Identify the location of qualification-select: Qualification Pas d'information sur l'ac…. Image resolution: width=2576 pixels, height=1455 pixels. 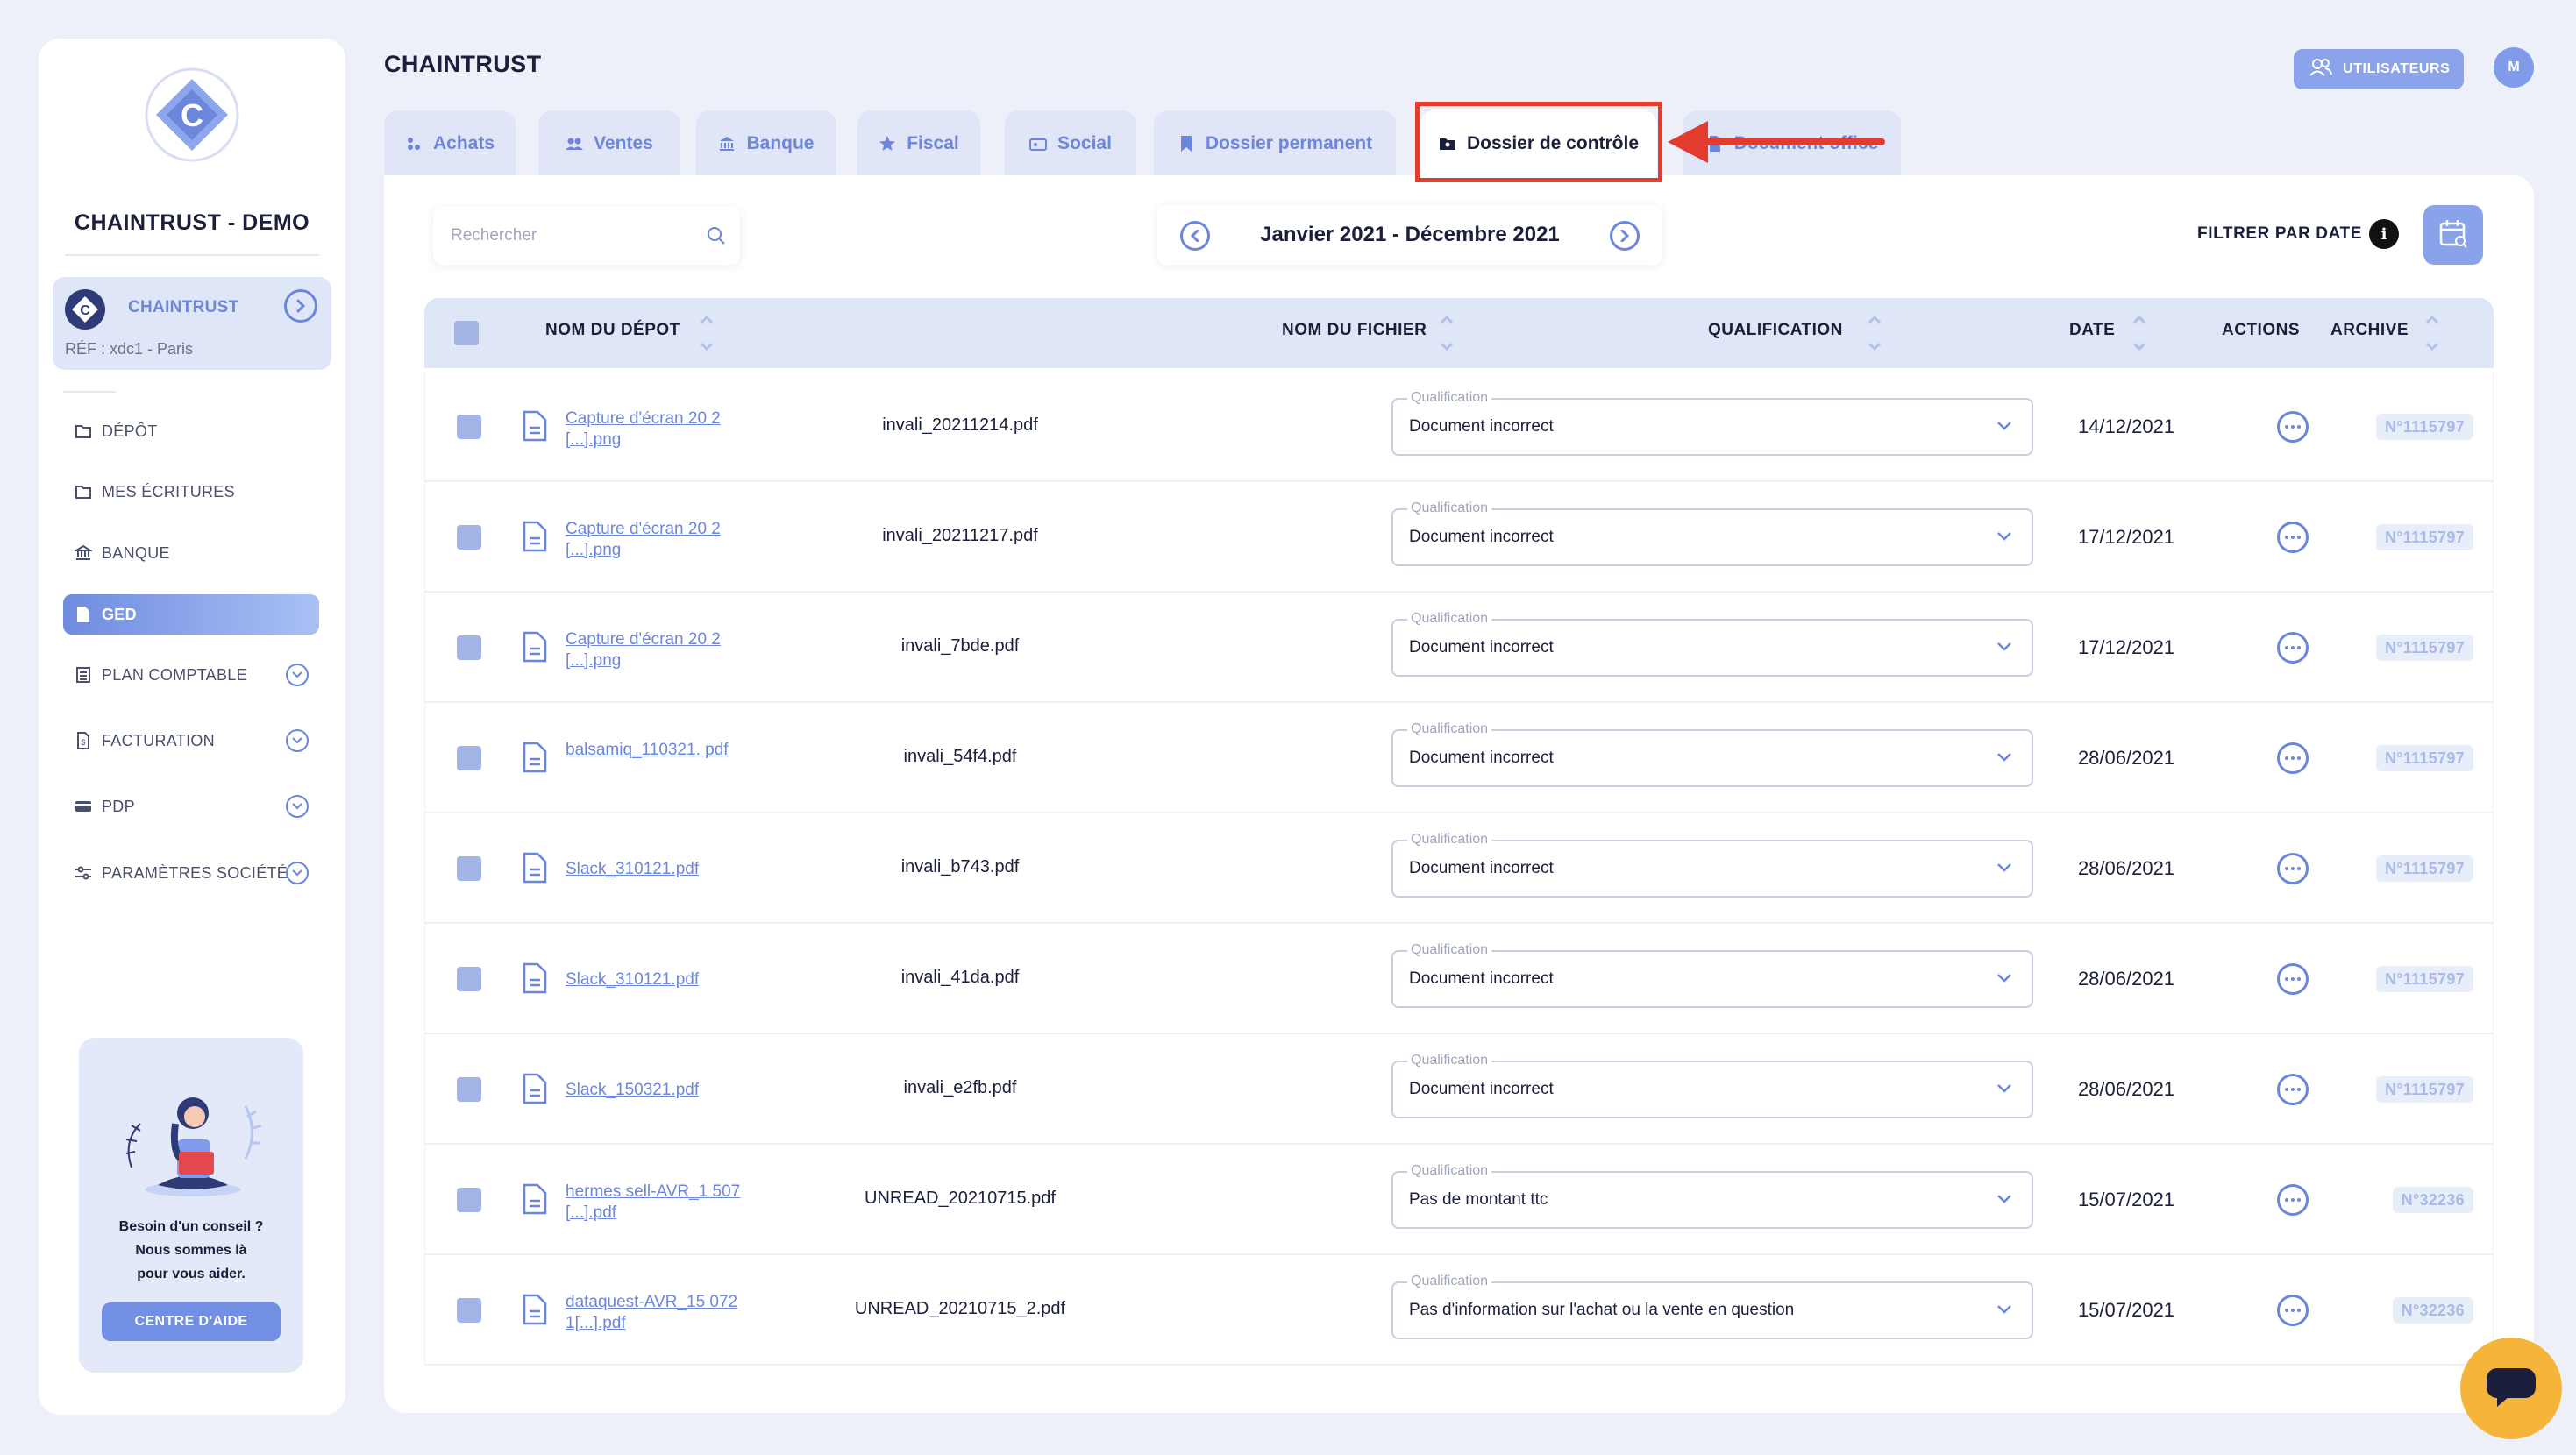
(1712, 1306).